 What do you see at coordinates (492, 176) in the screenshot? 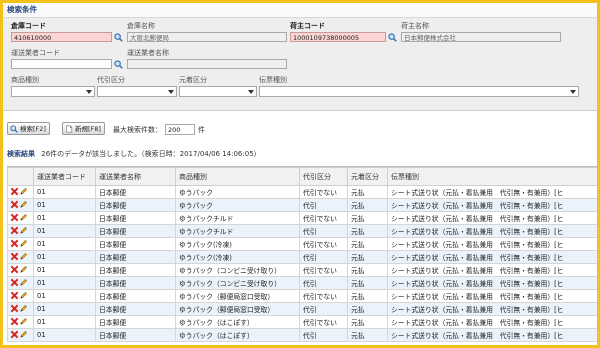
I see `column-header: 伝票種別` at bounding box center [492, 176].